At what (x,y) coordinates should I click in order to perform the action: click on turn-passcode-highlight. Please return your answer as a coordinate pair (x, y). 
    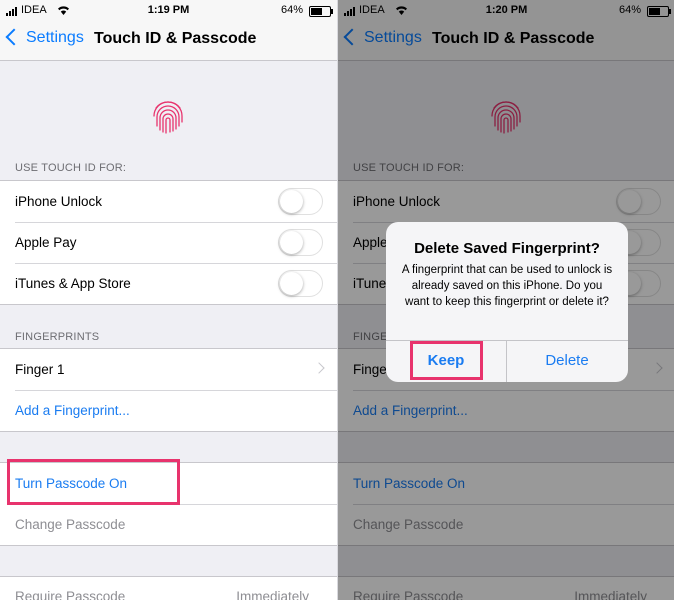
    Looking at the image, I should click on (93, 482).